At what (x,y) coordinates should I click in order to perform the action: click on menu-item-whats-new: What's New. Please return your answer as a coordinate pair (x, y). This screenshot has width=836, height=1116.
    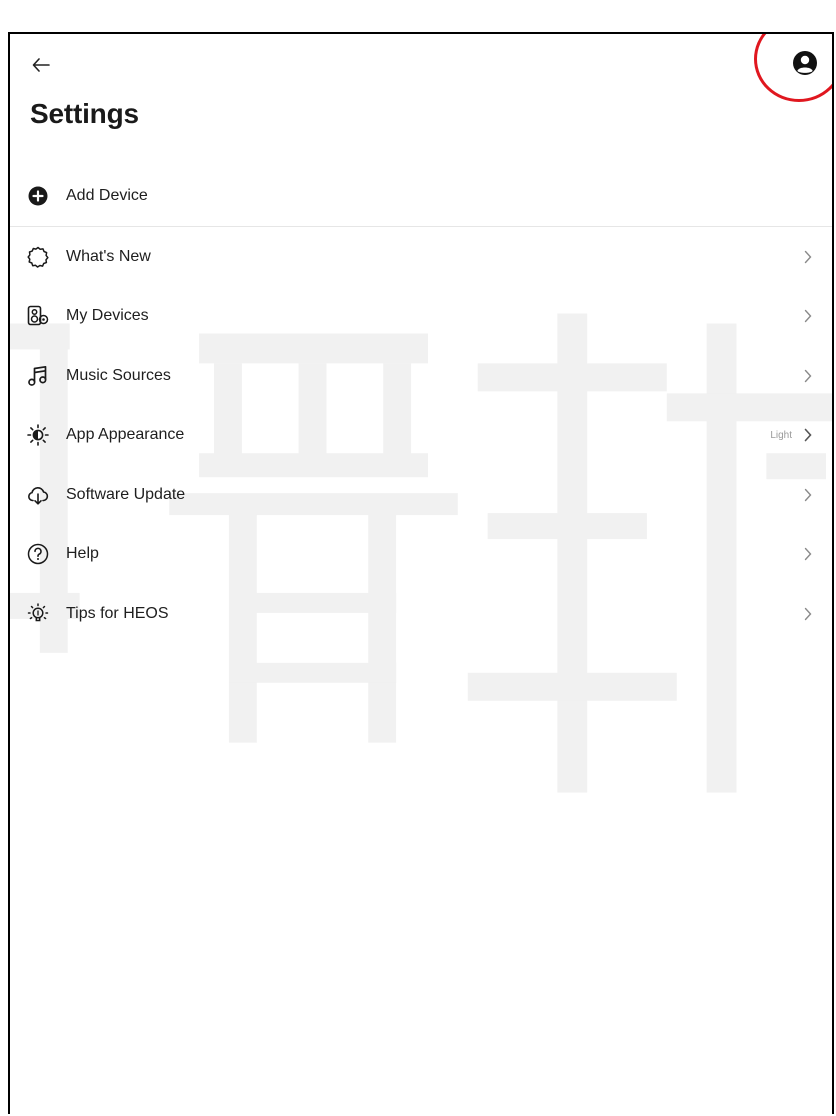
    Looking at the image, I should click on (421, 257).